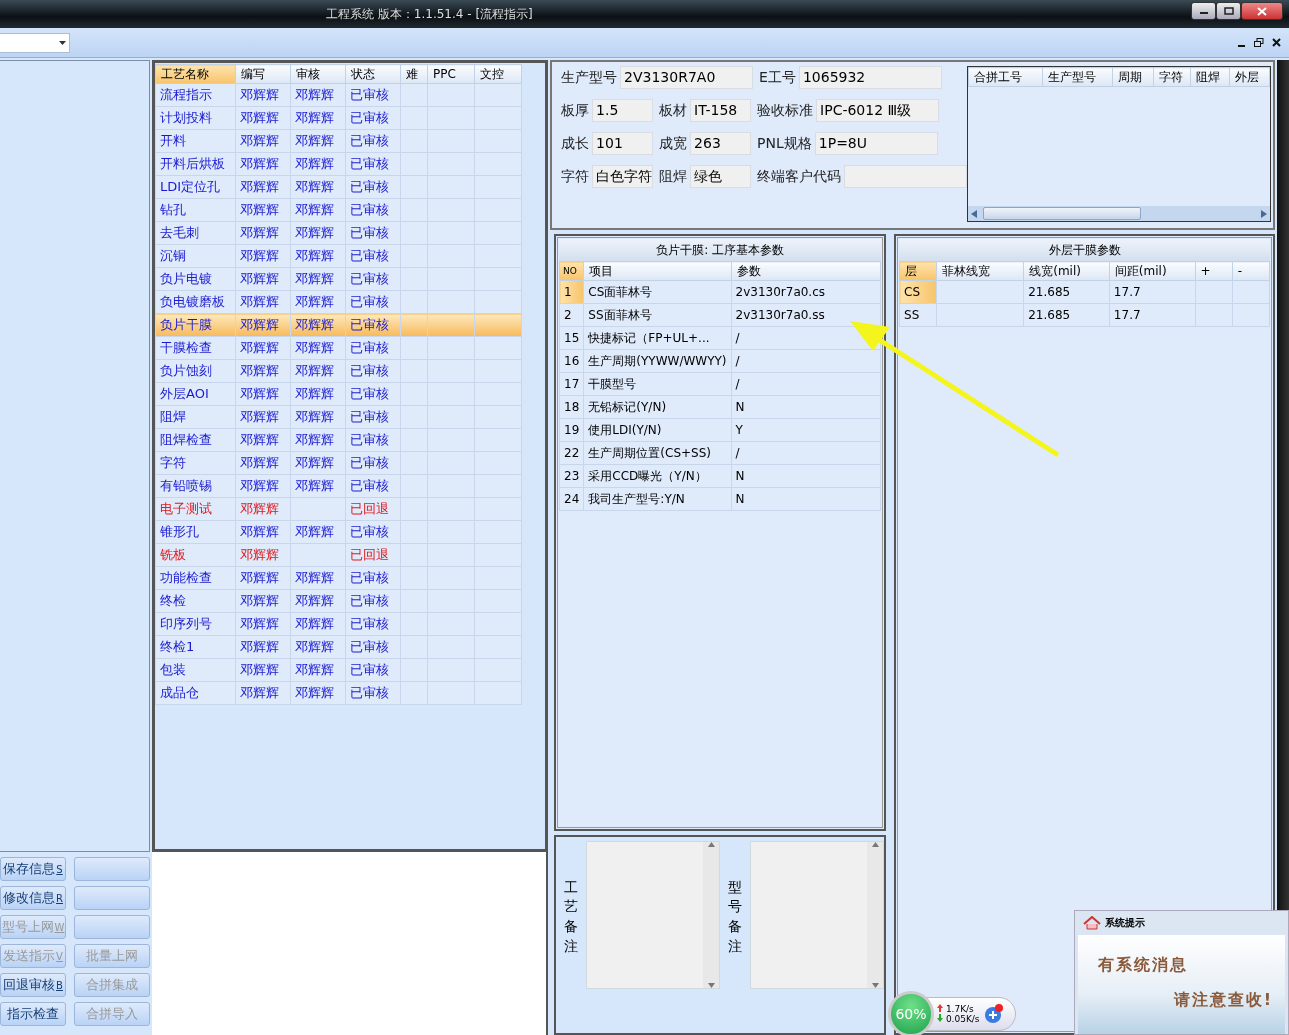  Describe the element at coordinates (451, 74) in the screenshot. I see `column-header: PPC` at that location.